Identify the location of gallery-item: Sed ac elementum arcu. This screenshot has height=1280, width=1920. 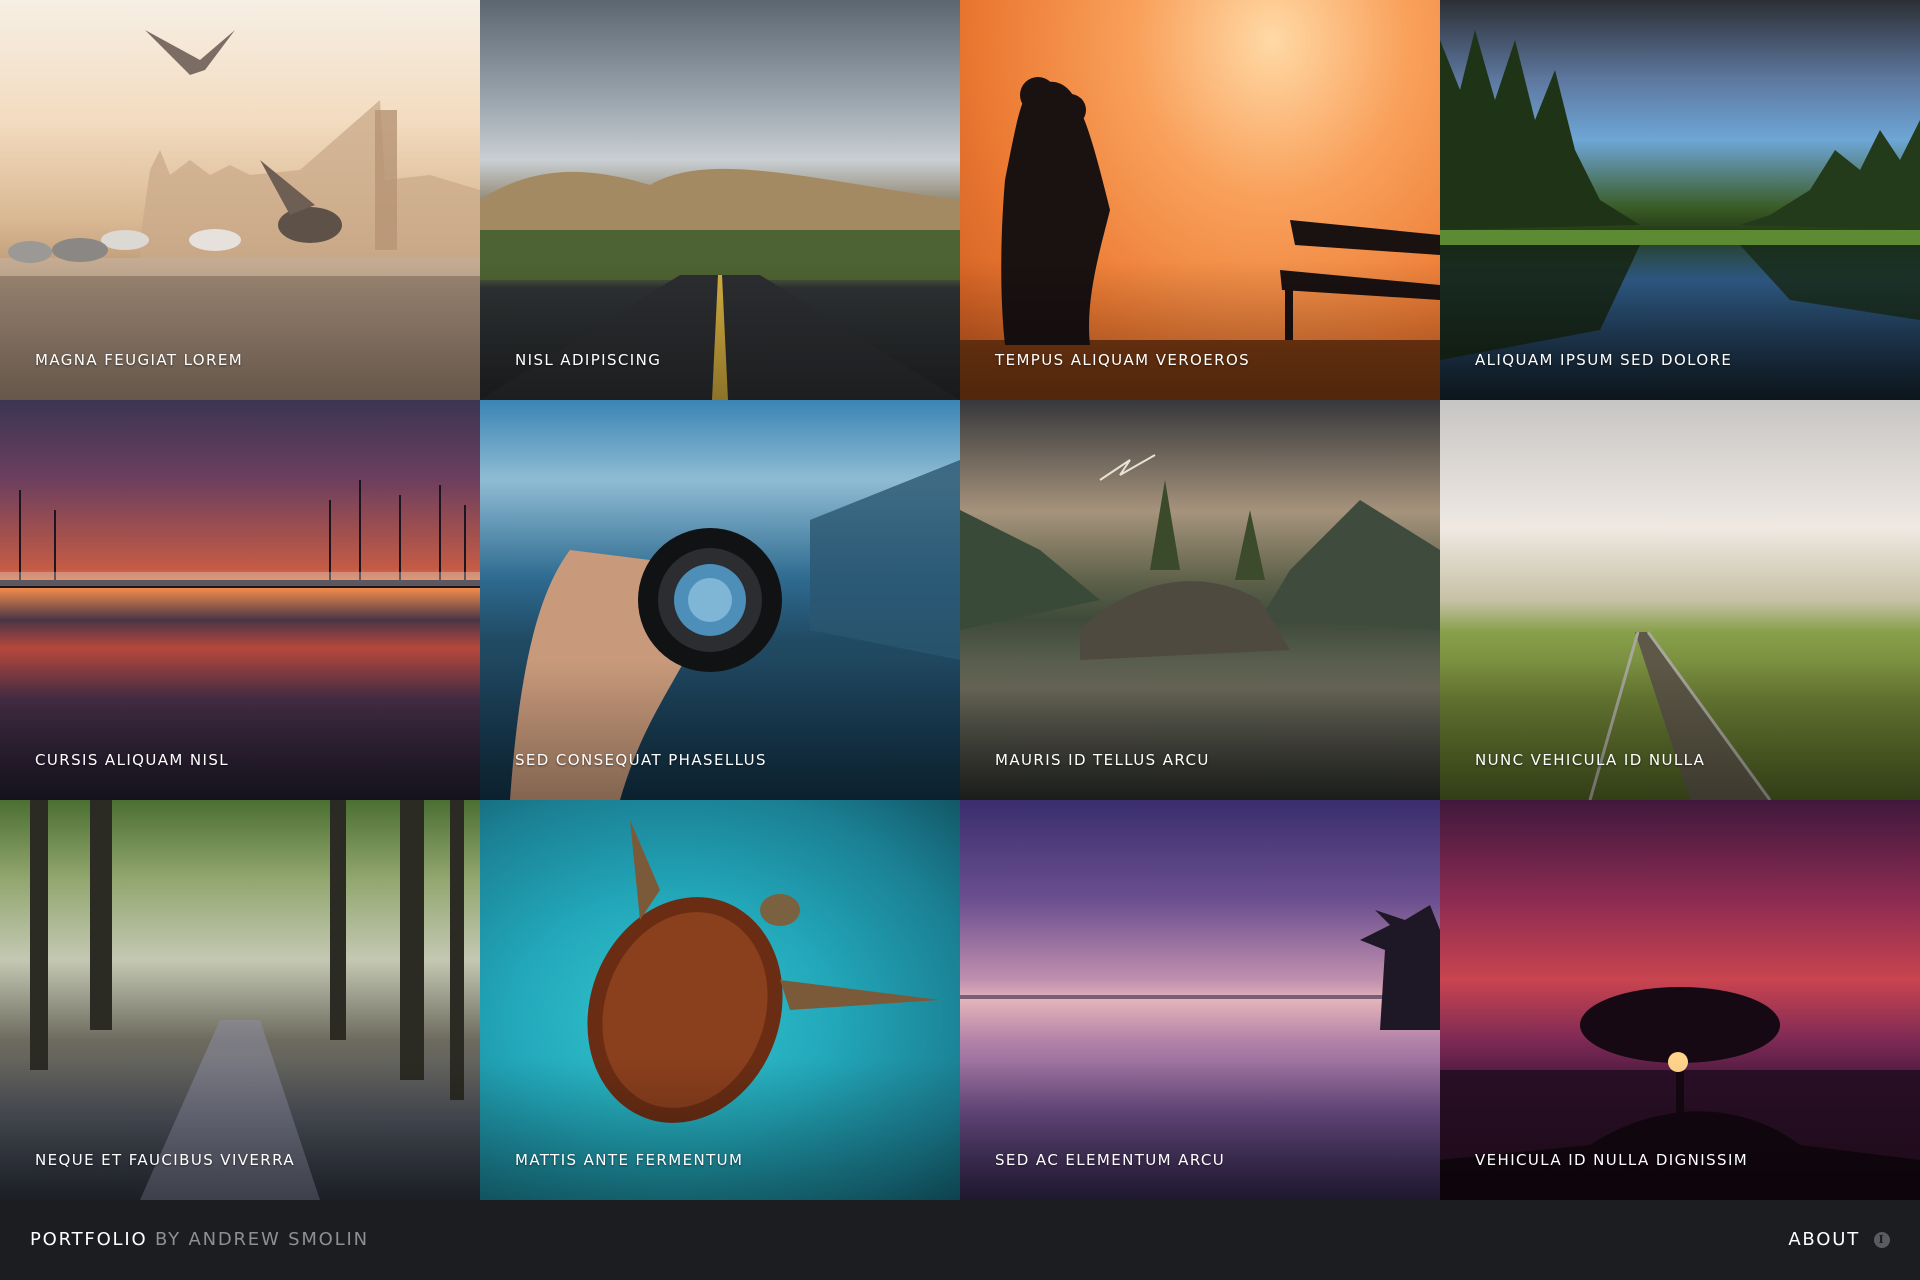
(1200, 1000).